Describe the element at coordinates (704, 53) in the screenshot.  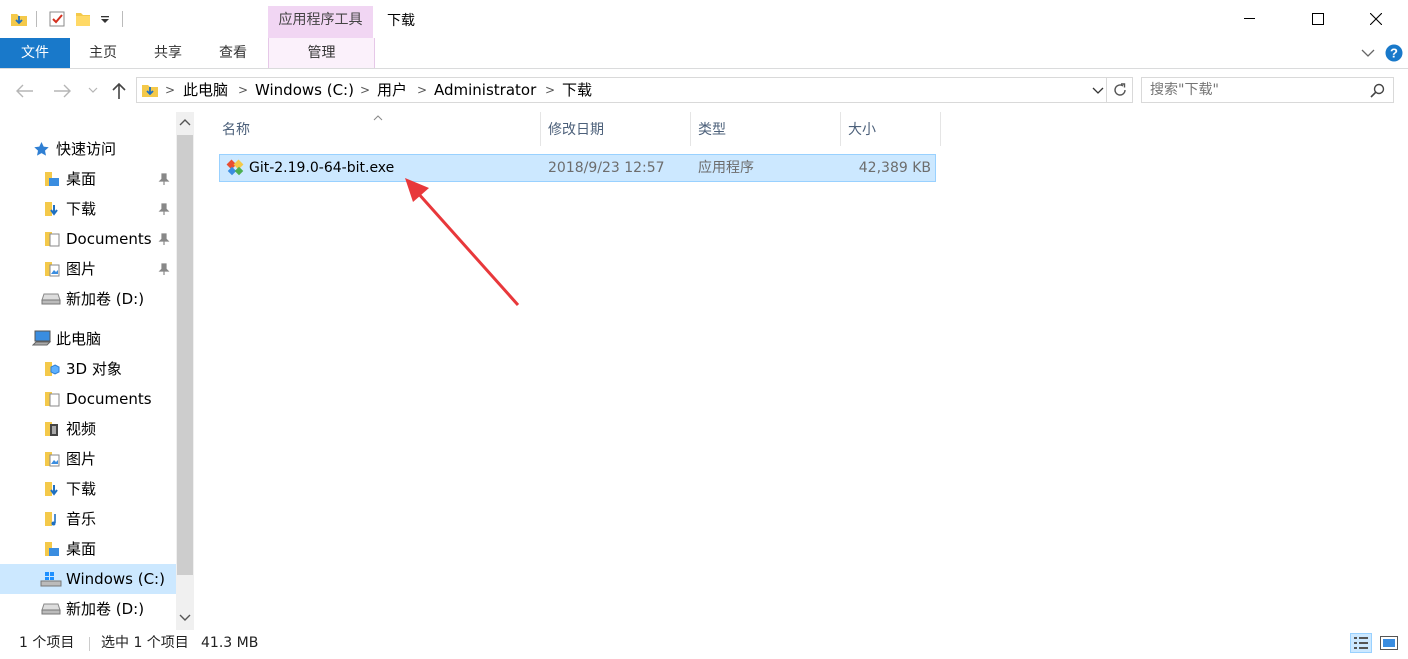
I see `ribbon-tab-bar: 文件 主页 共享 查看 管理 ?` at that location.